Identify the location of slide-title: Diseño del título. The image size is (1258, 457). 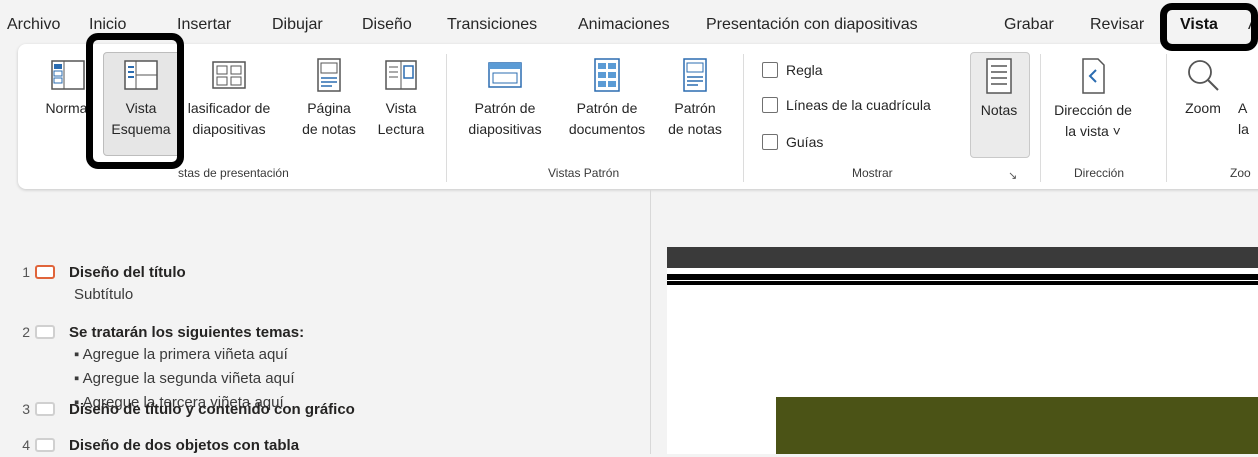
(127, 272).